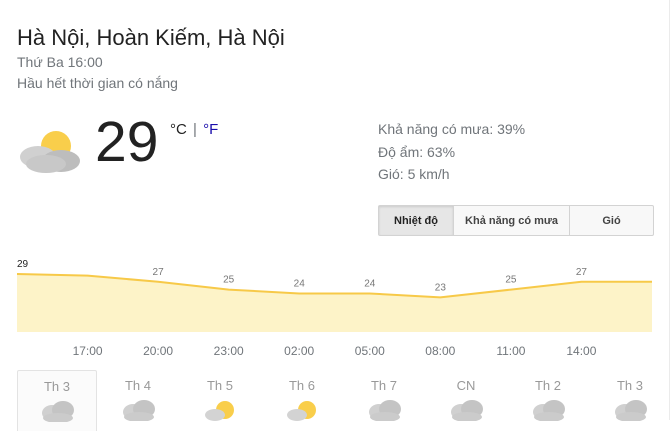 The image size is (670, 431). Describe the element at coordinates (383, 385) in the screenshot. I see `day-name: Th 7` at that location.